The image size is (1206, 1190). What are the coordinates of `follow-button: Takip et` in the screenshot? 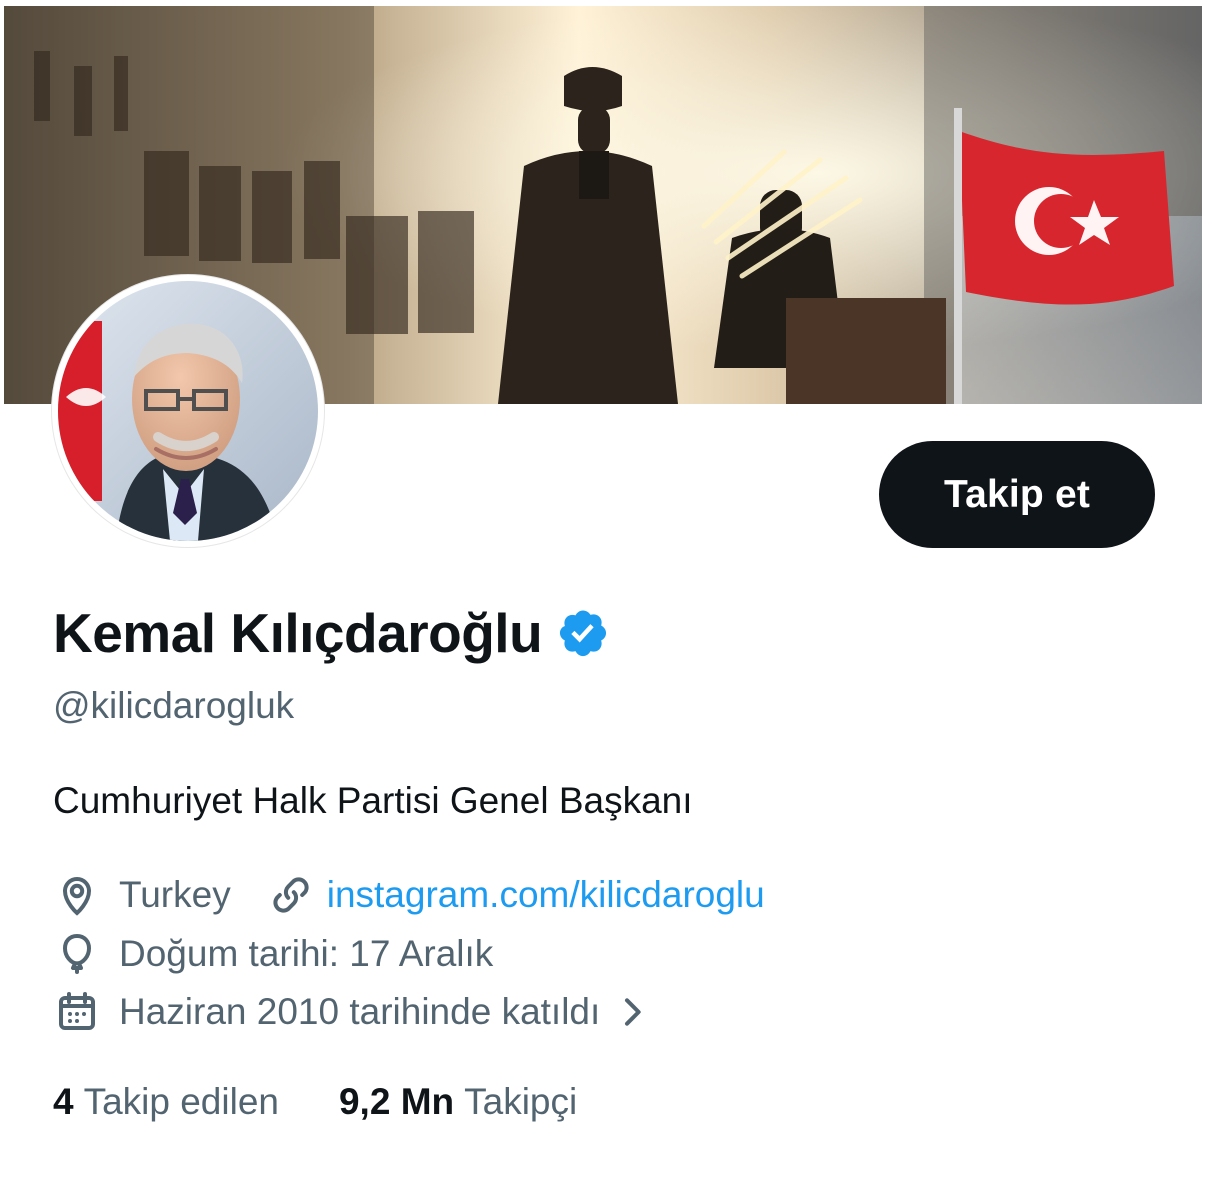 It's located at (1017, 494).